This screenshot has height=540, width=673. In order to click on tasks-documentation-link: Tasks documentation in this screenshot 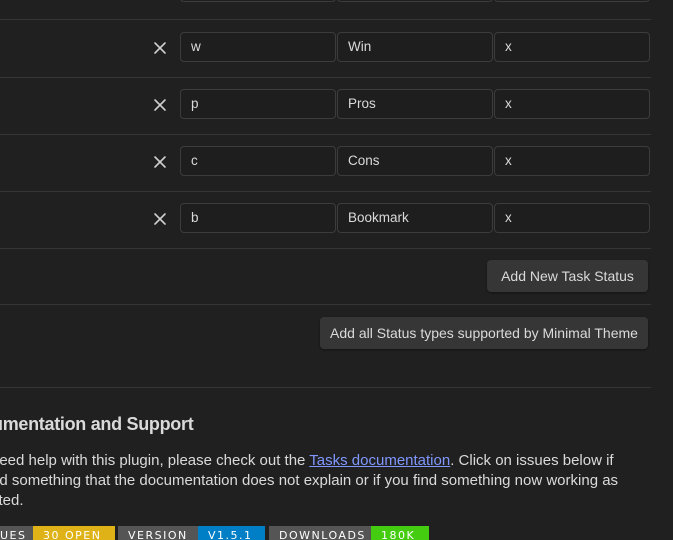, I will do `click(379, 460)`.